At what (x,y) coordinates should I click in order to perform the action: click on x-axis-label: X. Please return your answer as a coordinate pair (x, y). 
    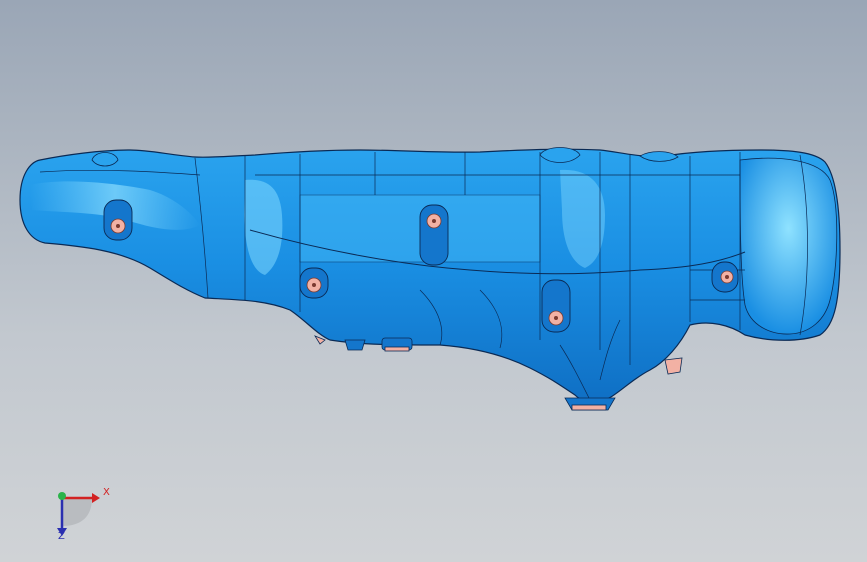
    Looking at the image, I should click on (106, 492).